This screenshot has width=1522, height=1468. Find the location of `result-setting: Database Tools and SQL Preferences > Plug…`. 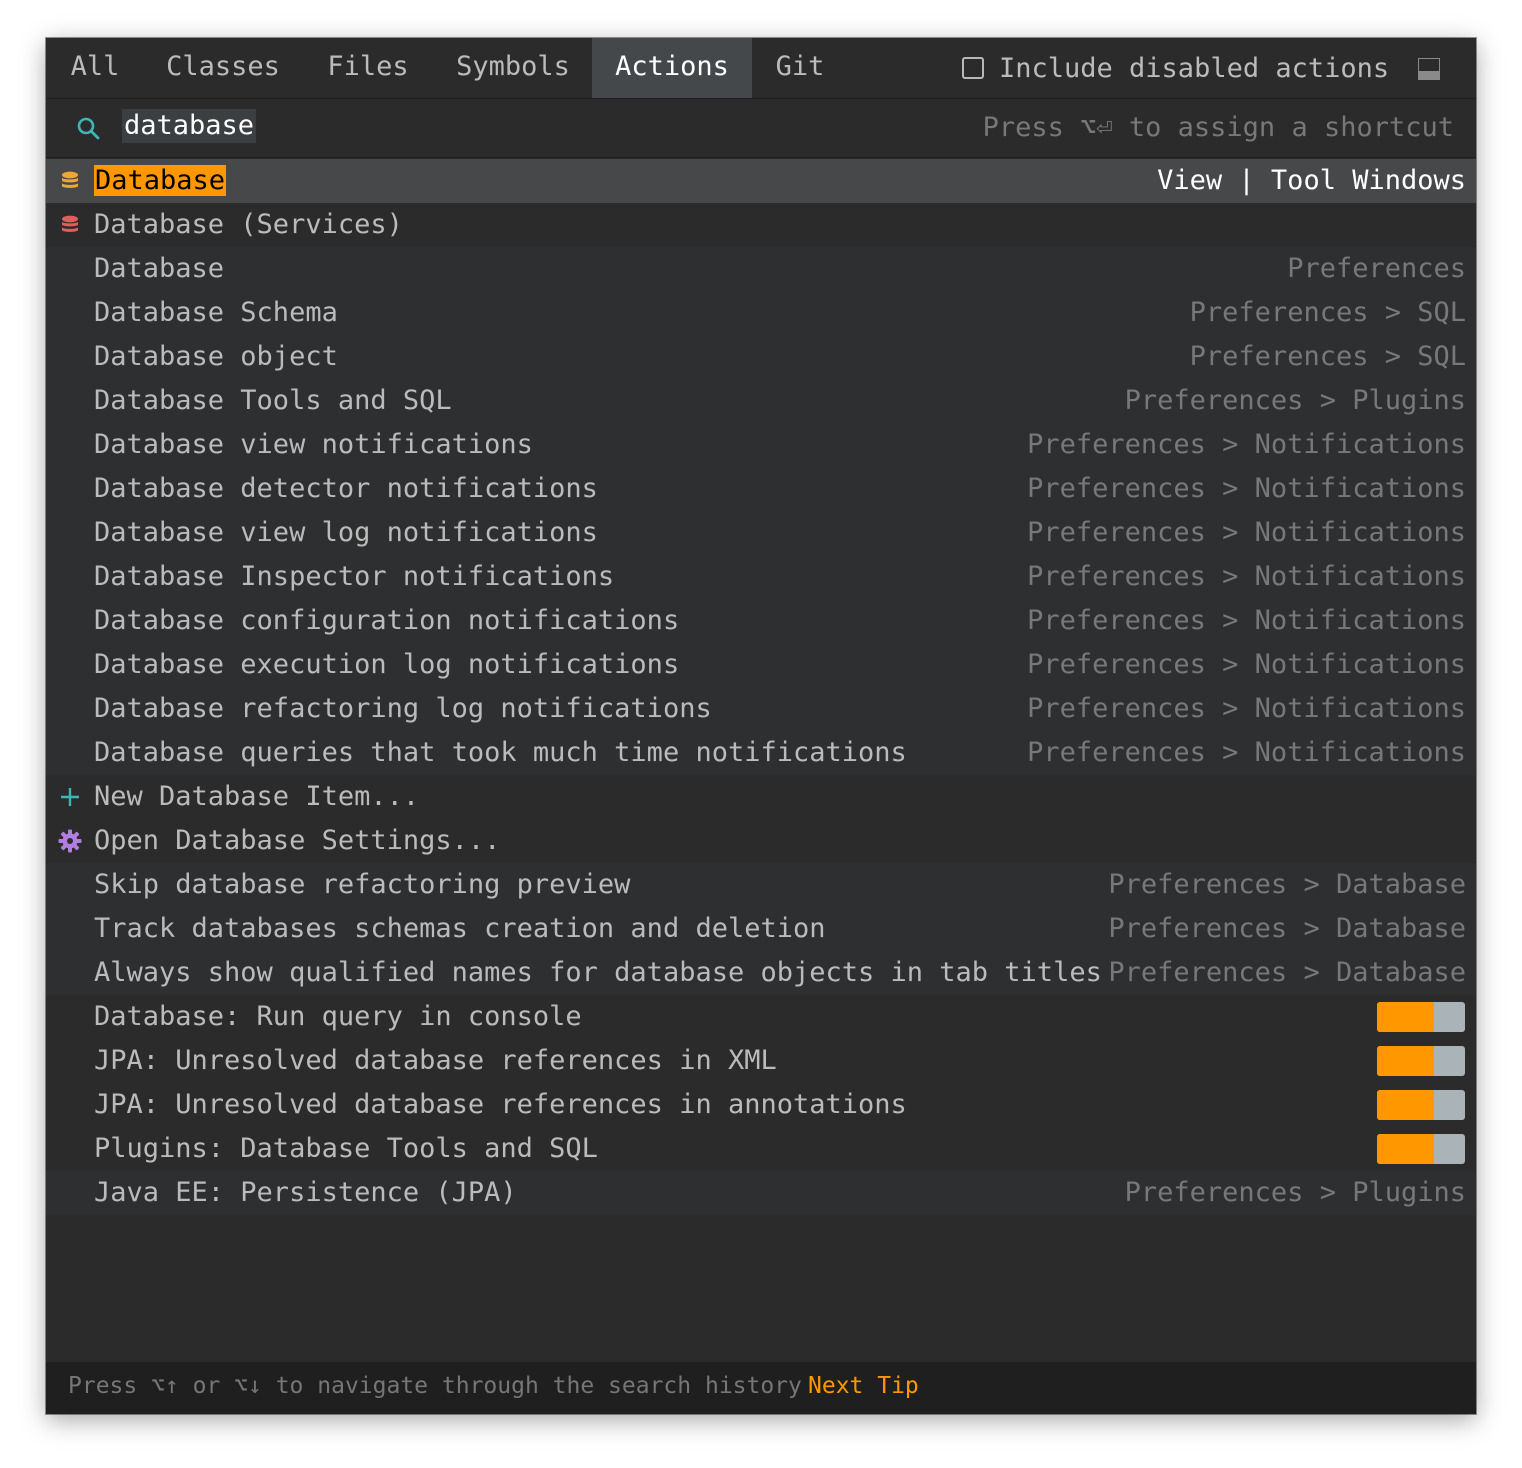

result-setting: Database Tools and SQL Preferences > Plug… is located at coordinates (761, 401).